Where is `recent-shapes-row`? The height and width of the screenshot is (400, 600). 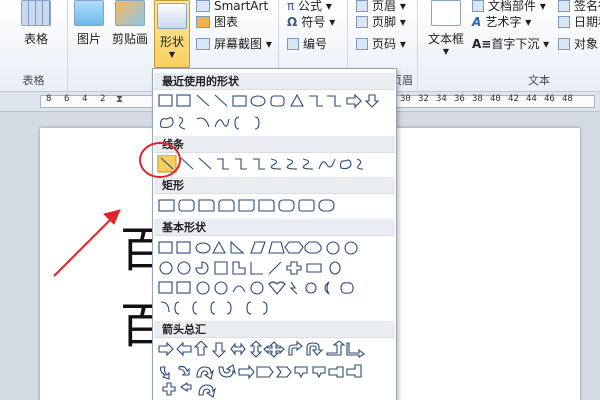
recent-shapes-row is located at coordinates (275, 113).